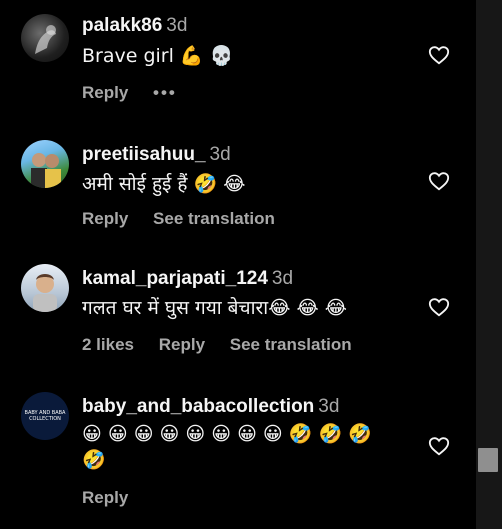 This screenshot has width=502, height=529. Describe the element at coordinates (139, 93) in the screenshot. I see `comment-actions: Reply •••` at that location.